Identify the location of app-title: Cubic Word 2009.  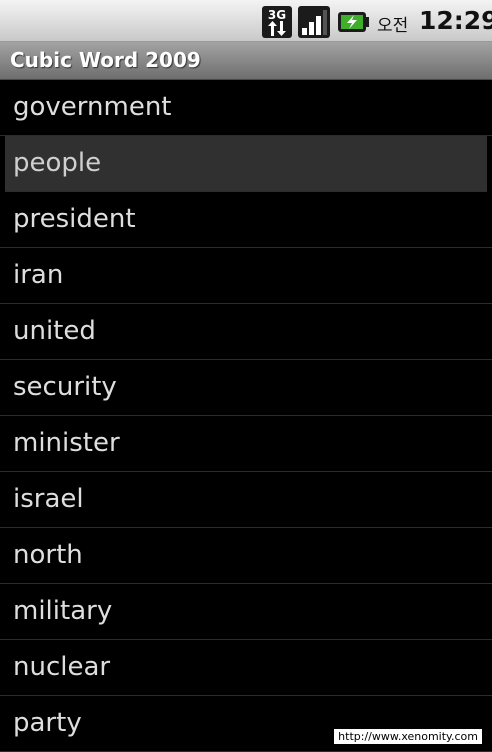
(105, 60).